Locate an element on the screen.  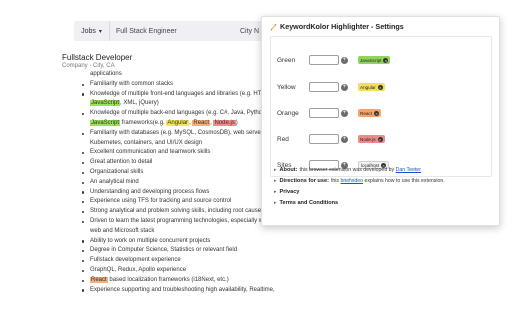
red-add-button: + is located at coordinates (344, 139).